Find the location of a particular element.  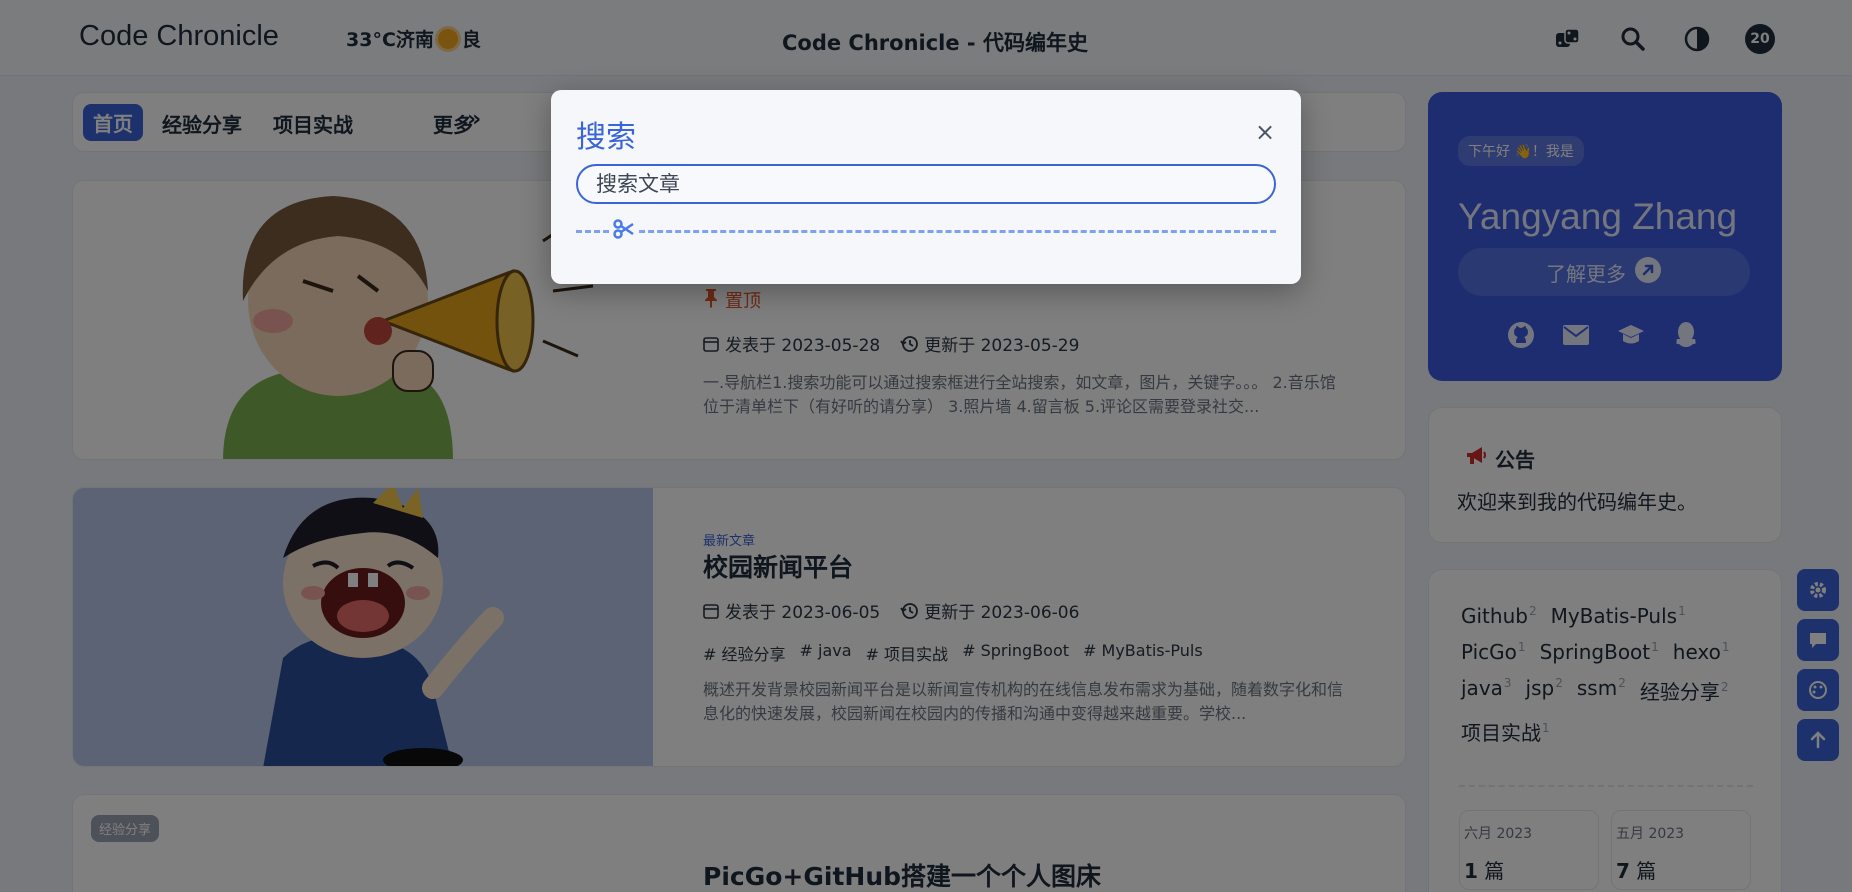

modal-title: 搜索 is located at coordinates (606, 137).